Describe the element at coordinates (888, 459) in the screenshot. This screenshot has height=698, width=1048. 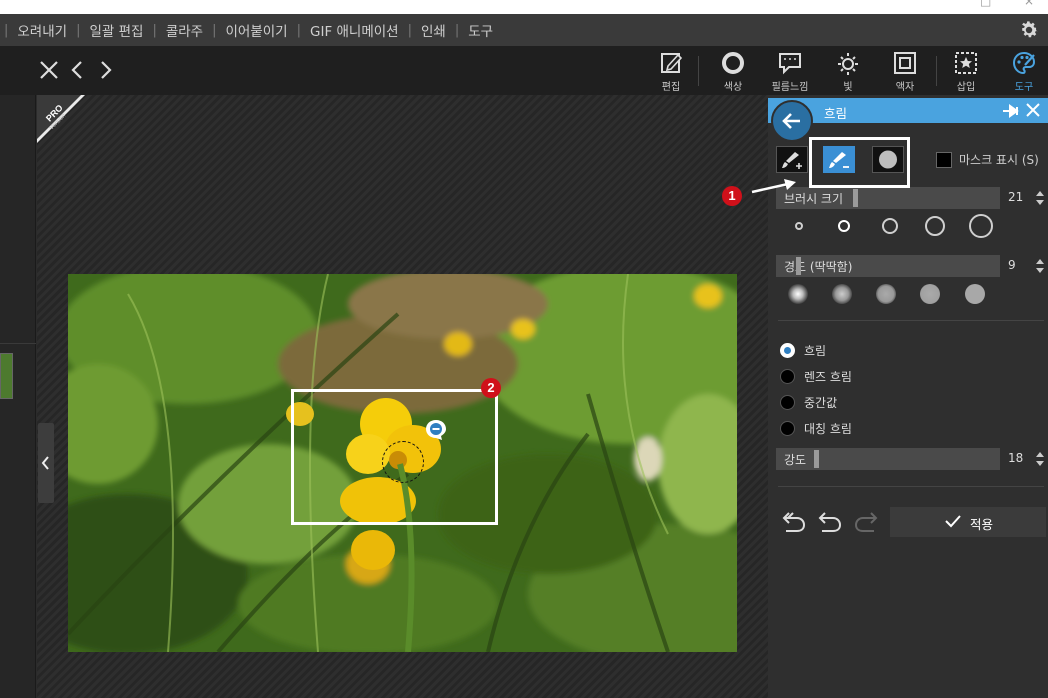
I see `strength-slider: 강도` at that location.